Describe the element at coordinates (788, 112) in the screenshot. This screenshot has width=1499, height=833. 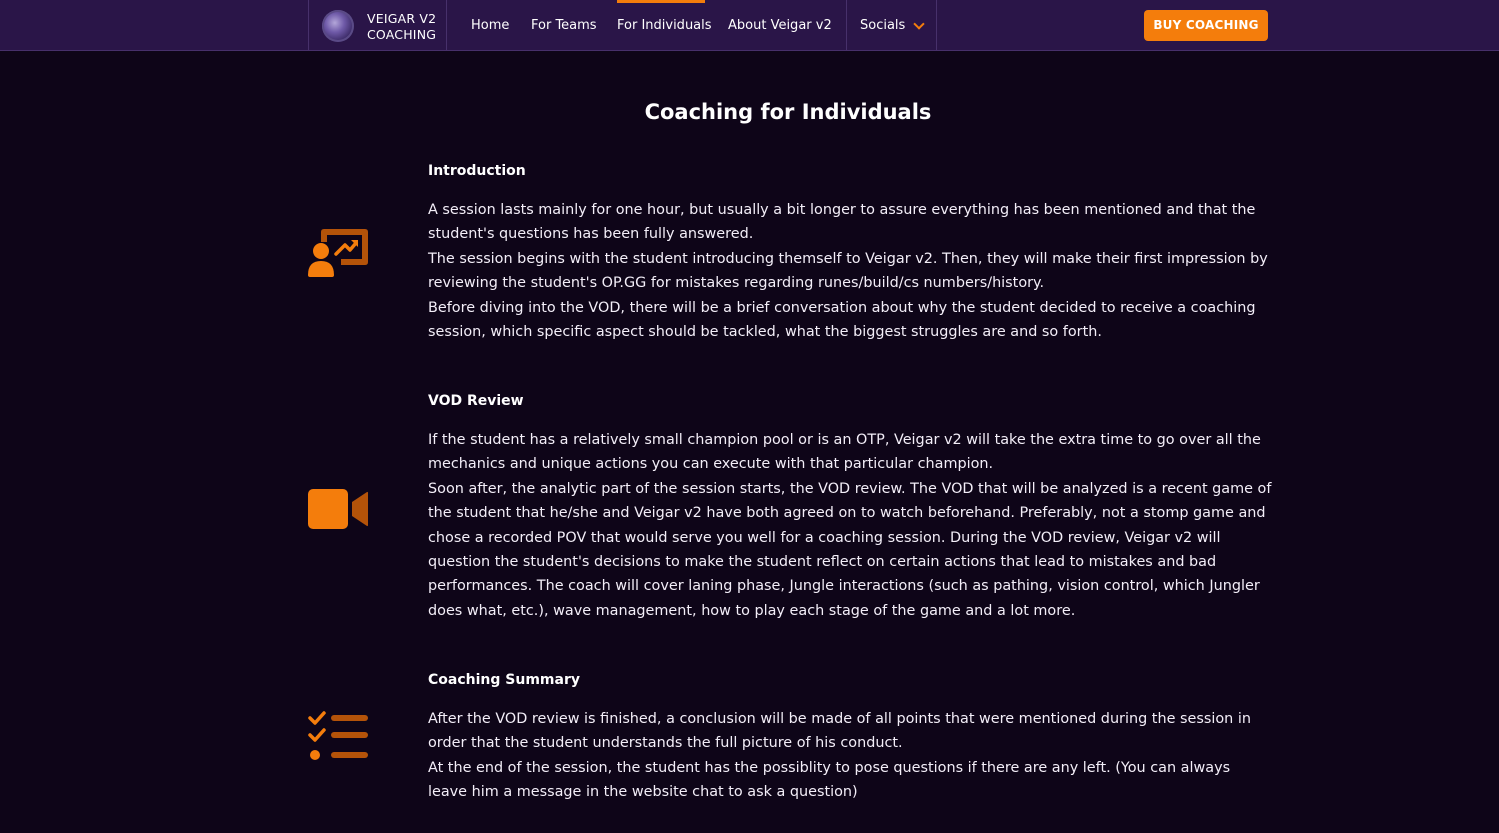
I see `page-title: Coaching for Individuals` at that location.